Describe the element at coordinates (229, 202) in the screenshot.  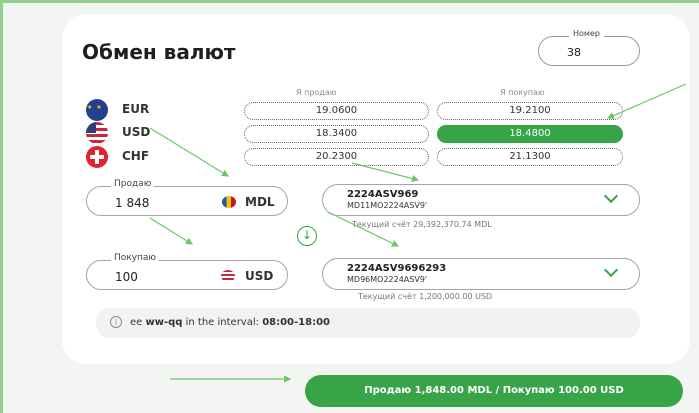
I see `moldova-flag-icon` at that location.